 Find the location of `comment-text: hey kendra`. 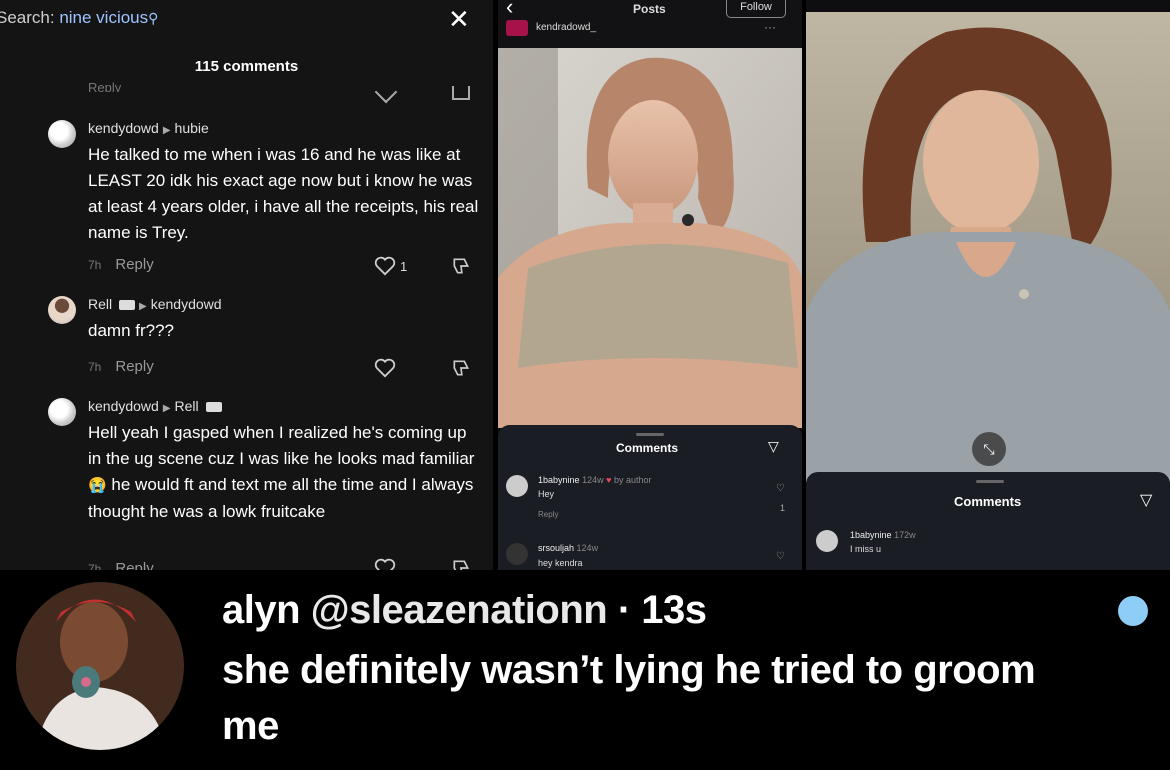

comment-text: hey kendra is located at coordinates (560, 563).